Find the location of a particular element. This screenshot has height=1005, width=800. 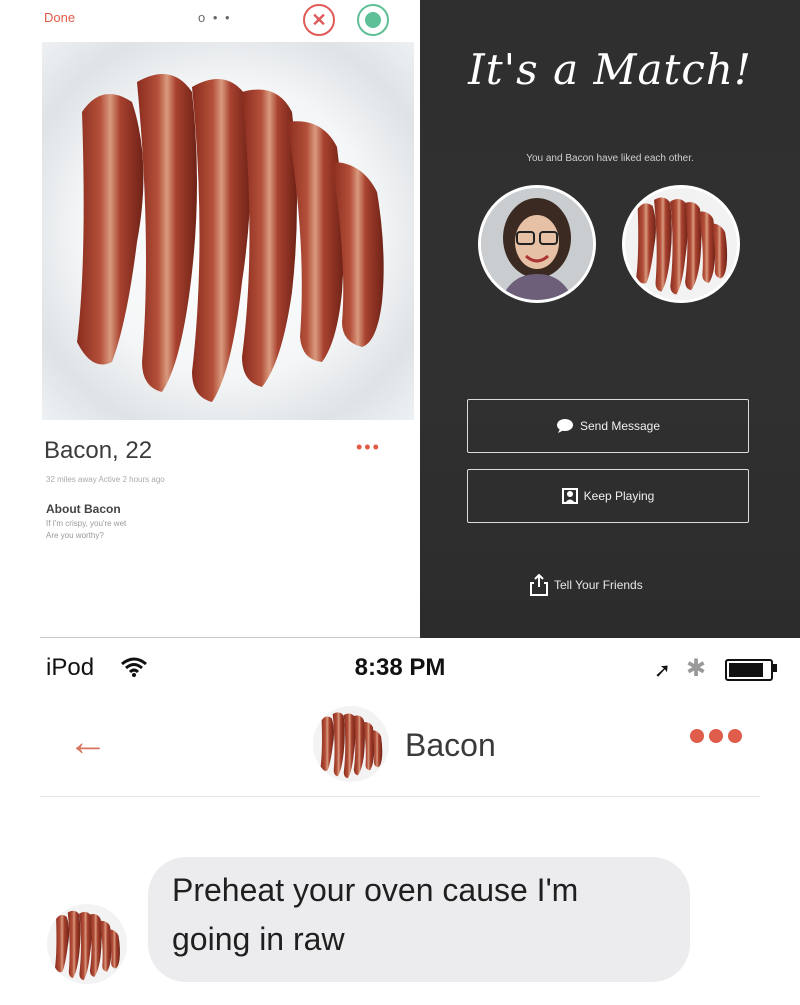

person-card-icon is located at coordinates (569, 496).